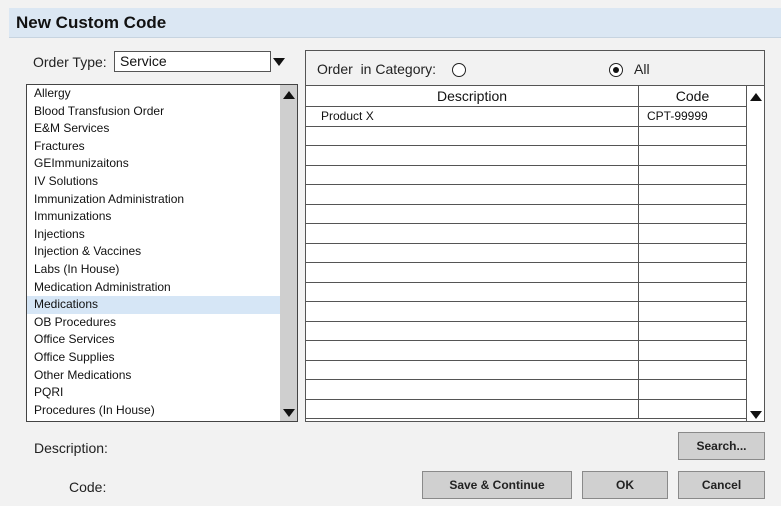 The image size is (781, 506). Describe the element at coordinates (472, 116) in the screenshot. I see `description-cell: Product X` at that location.